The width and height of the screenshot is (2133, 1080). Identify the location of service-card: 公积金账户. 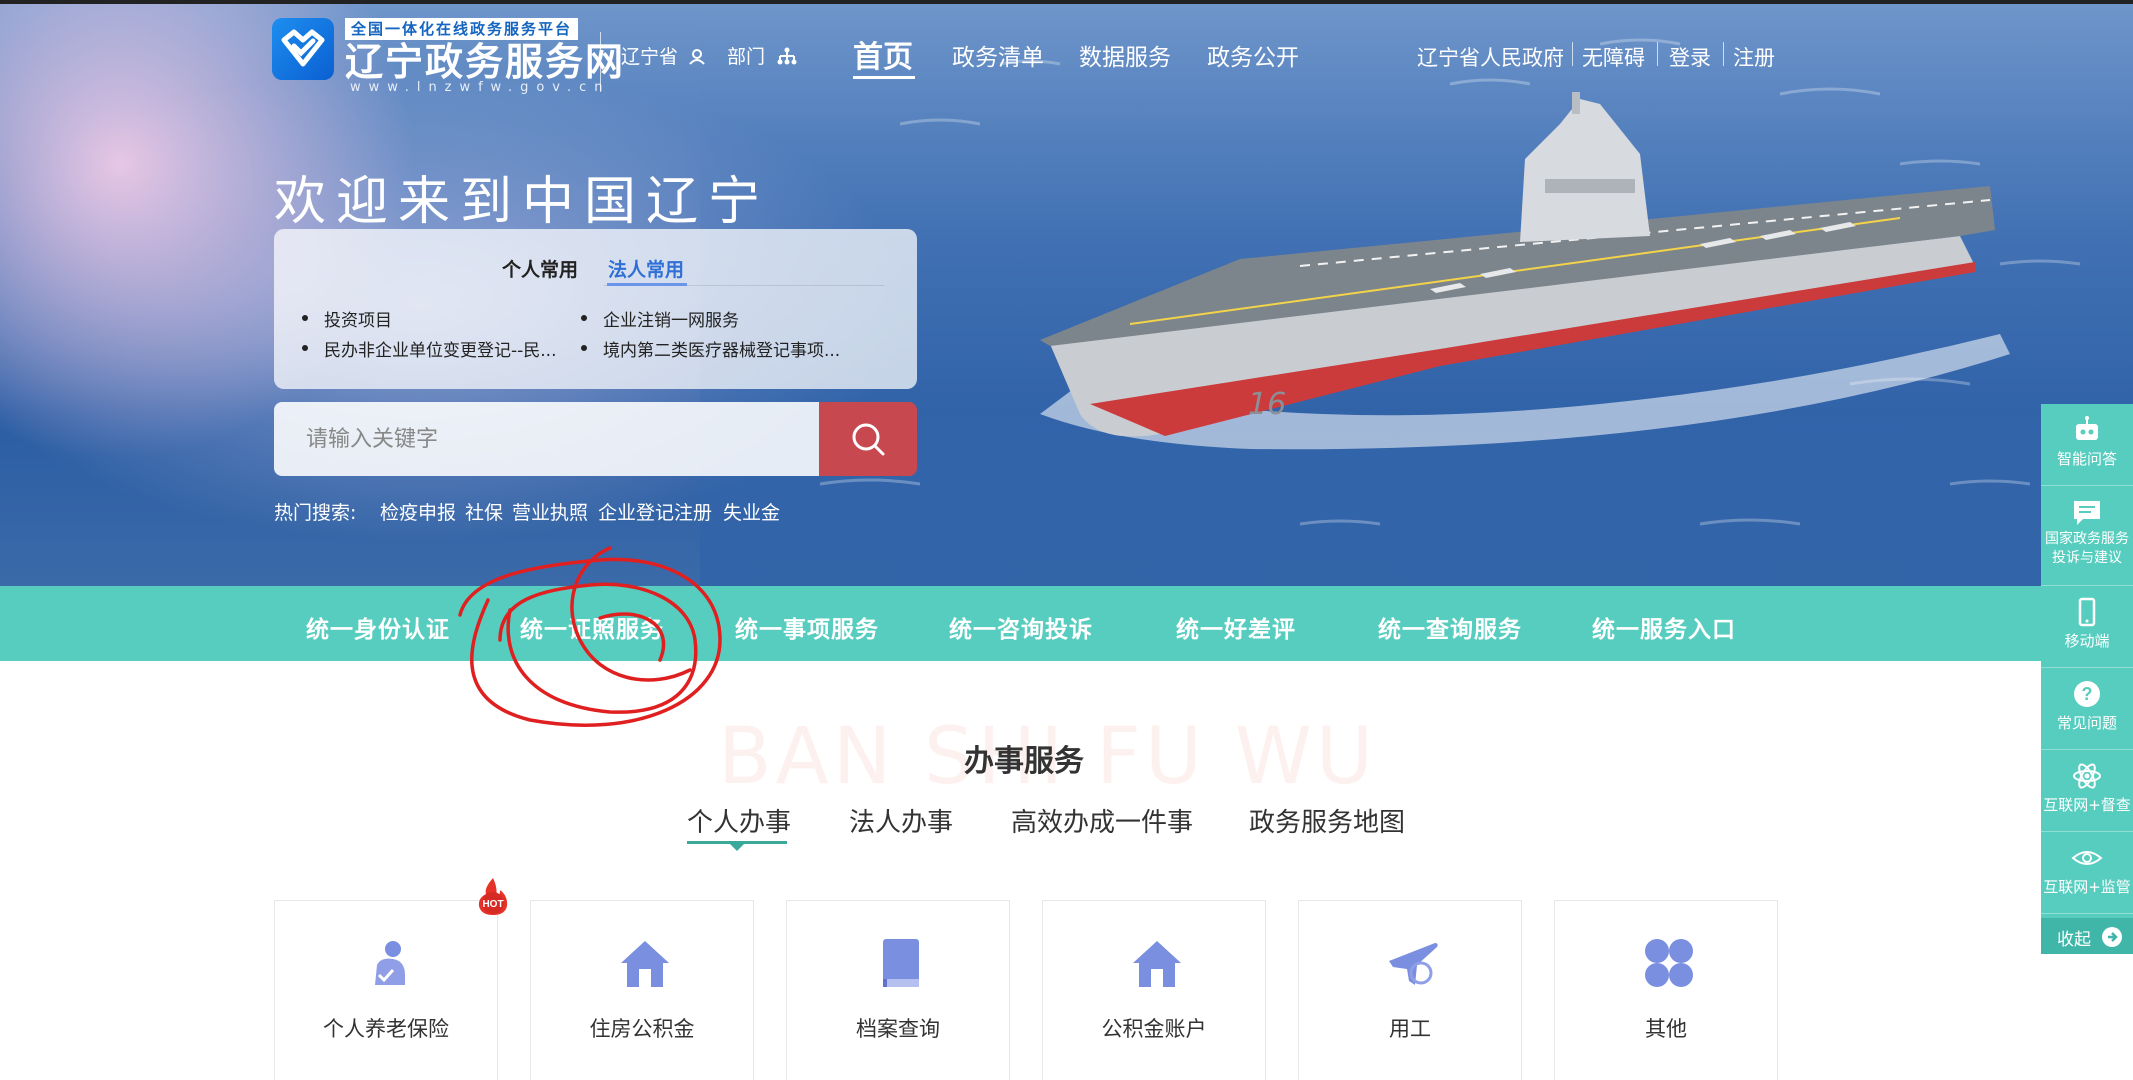
(1154, 990).